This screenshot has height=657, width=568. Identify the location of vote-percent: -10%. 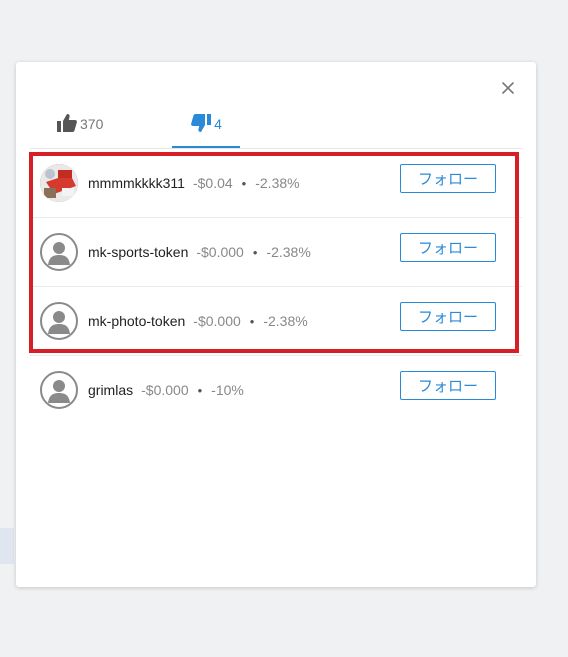
(227, 390).